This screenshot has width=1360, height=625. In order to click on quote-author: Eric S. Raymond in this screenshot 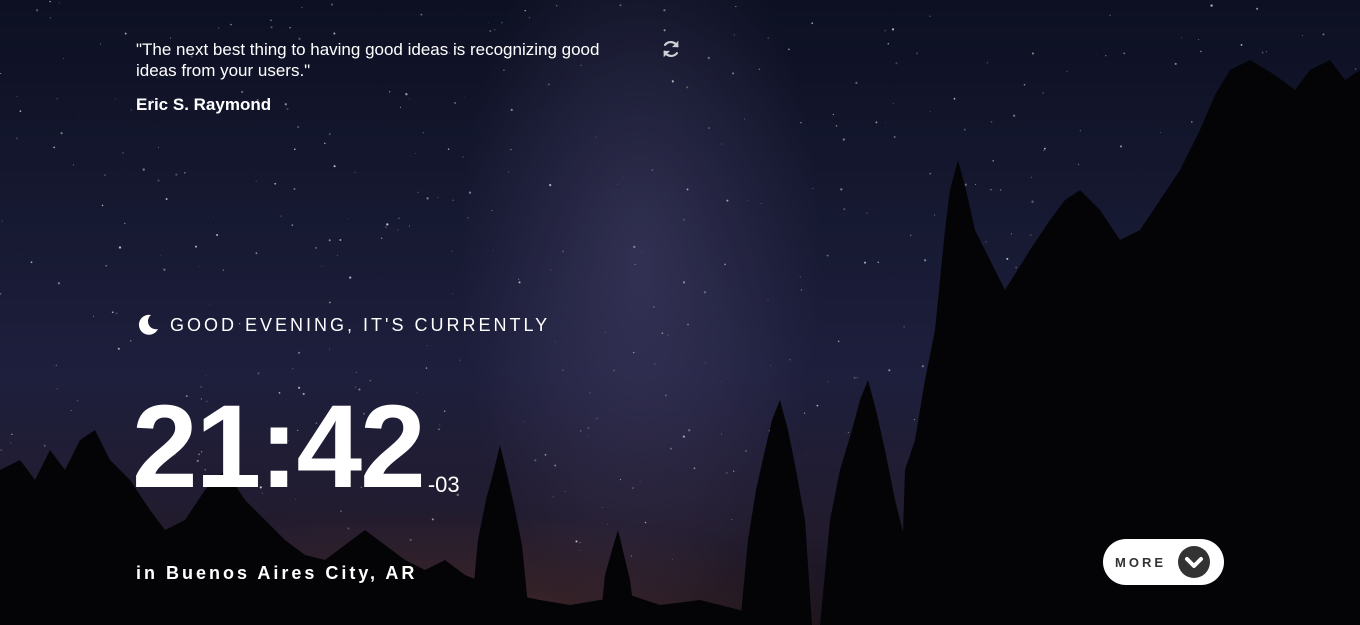, I will do `click(204, 104)`.